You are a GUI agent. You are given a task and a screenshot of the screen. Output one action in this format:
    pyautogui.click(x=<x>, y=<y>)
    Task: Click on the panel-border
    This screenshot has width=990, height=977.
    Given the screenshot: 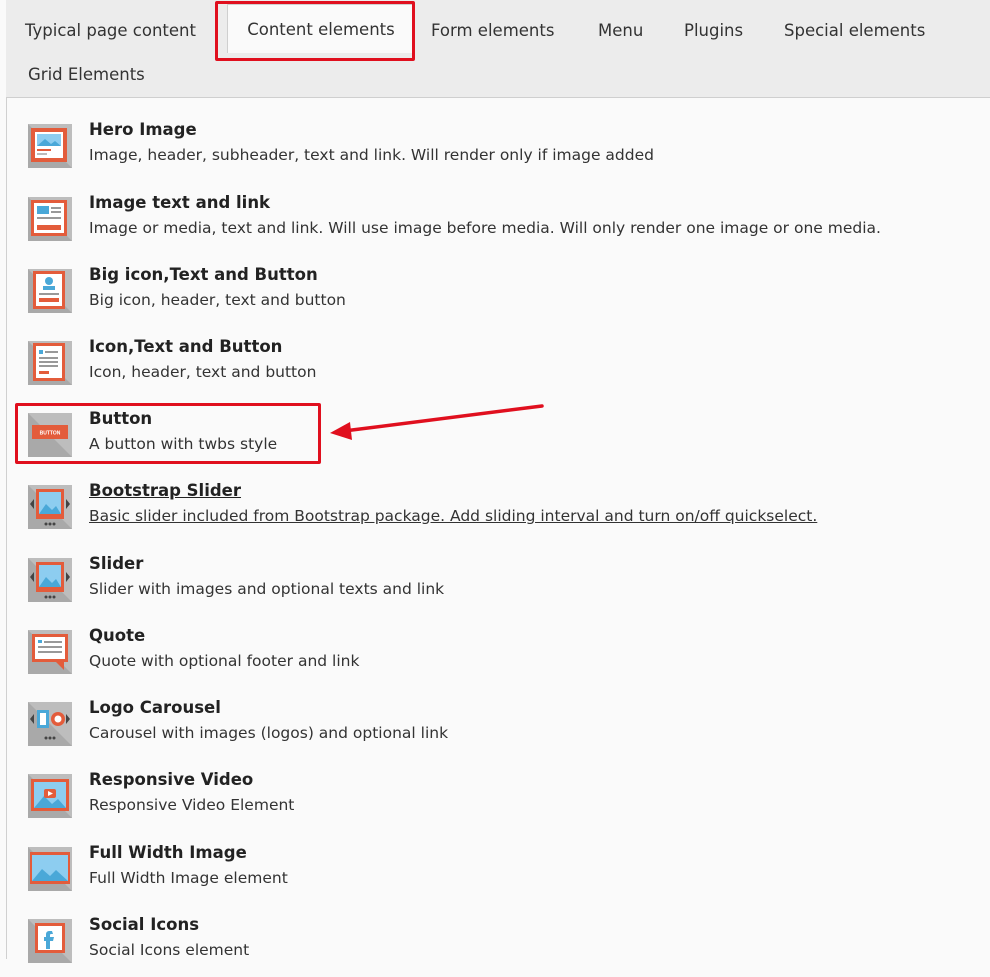 What is the action you would take?
    pyautogui.click(x=6, y=479)
    